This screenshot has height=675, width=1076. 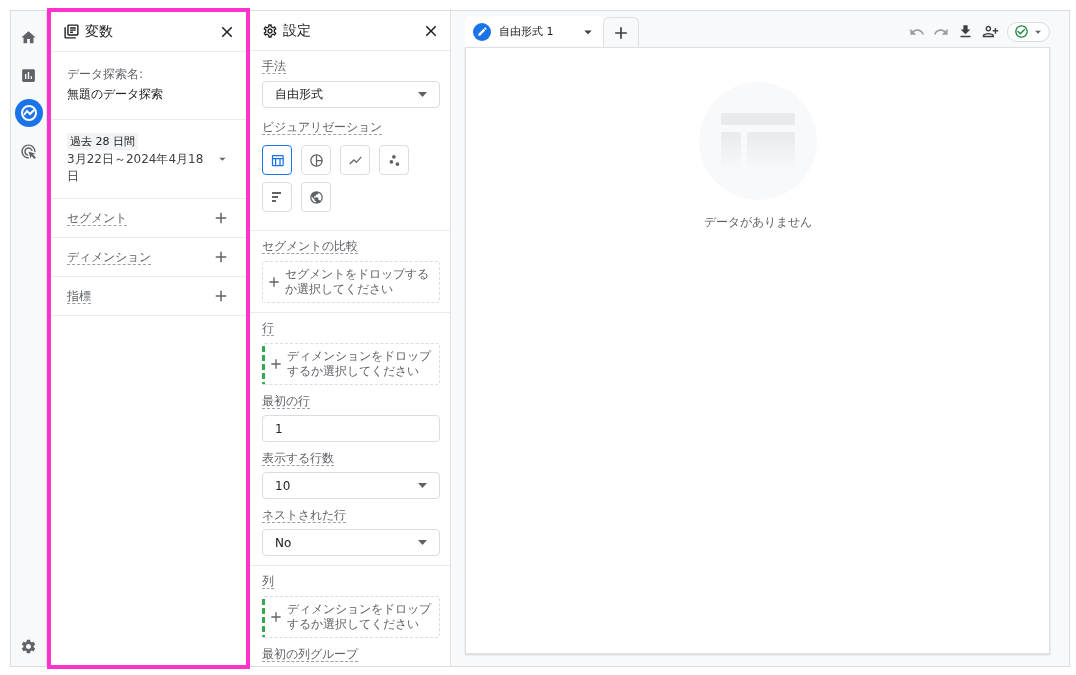 What do you see at coordinates (351, 428) in the screenshot?
I see `input-field: 1` at bounding box center [351, 428].